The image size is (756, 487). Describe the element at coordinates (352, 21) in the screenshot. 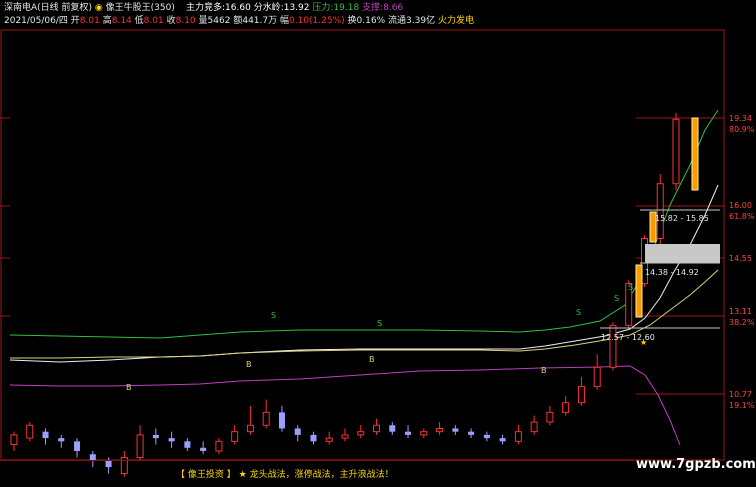

I see `turnover-label: 换` at that location.